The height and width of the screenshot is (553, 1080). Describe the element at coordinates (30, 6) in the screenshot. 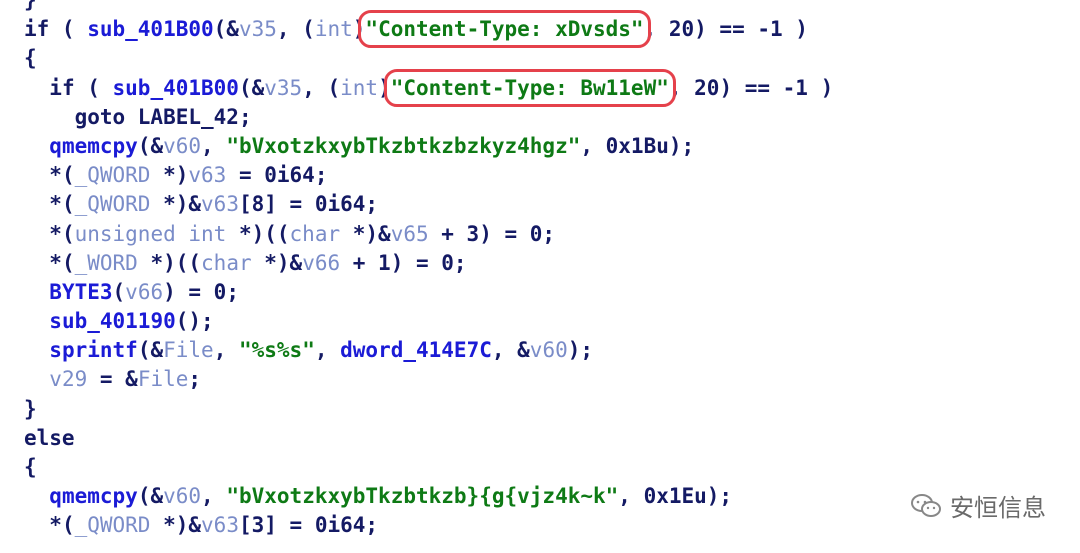

I see `code-token: }` at that location.